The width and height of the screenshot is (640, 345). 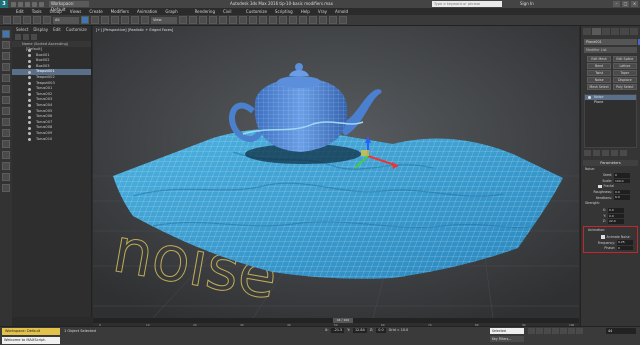 I want to click on noise-button: Noise, so click(x=599, y=80).